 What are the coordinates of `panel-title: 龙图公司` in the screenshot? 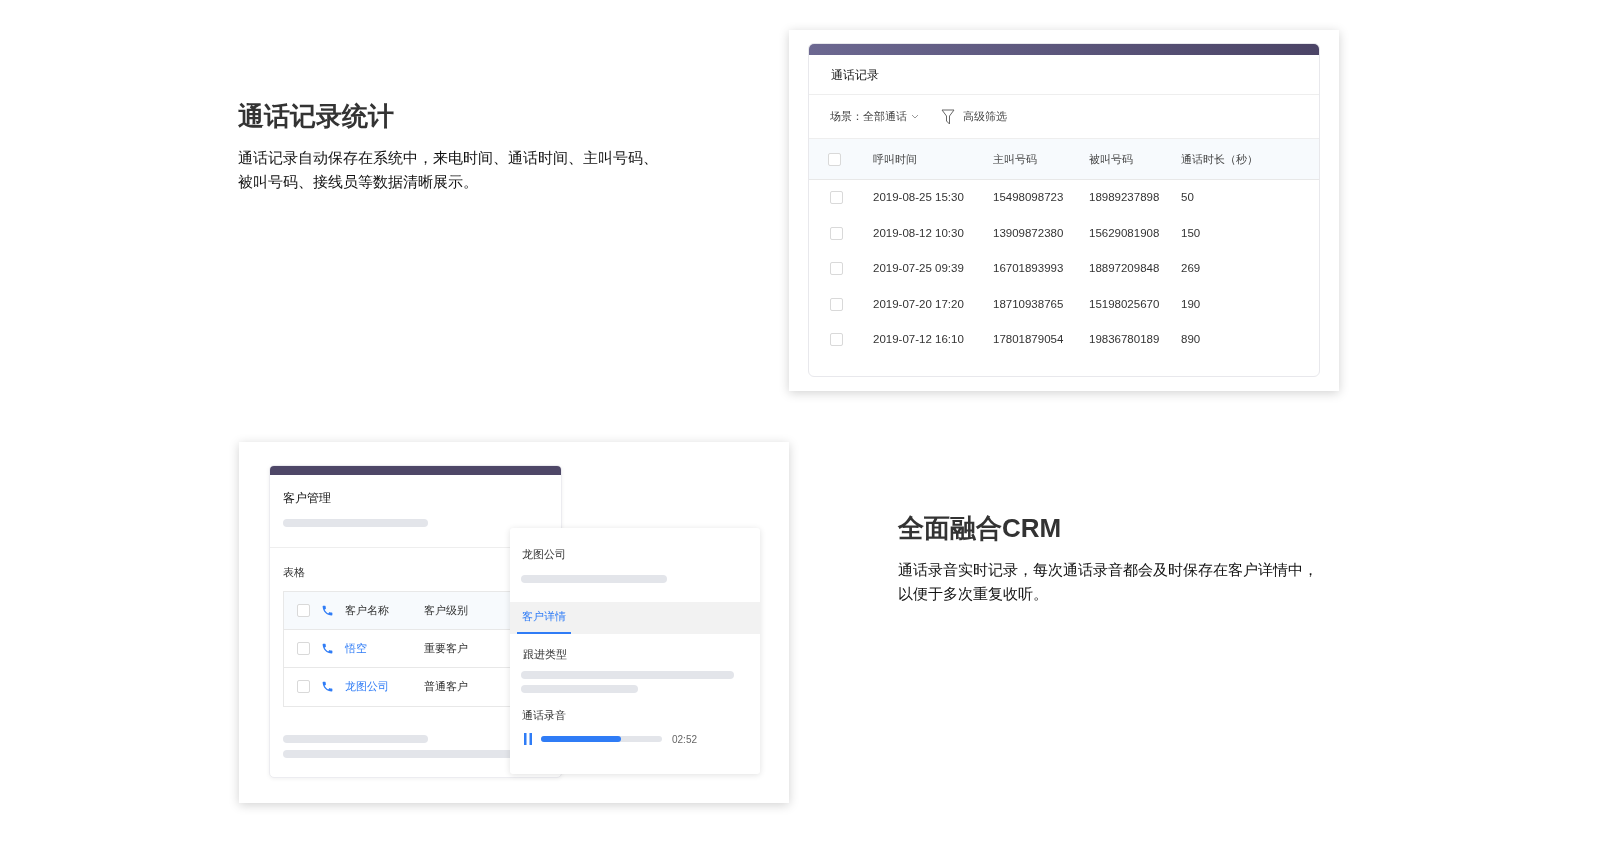 It's located at (544, 554).